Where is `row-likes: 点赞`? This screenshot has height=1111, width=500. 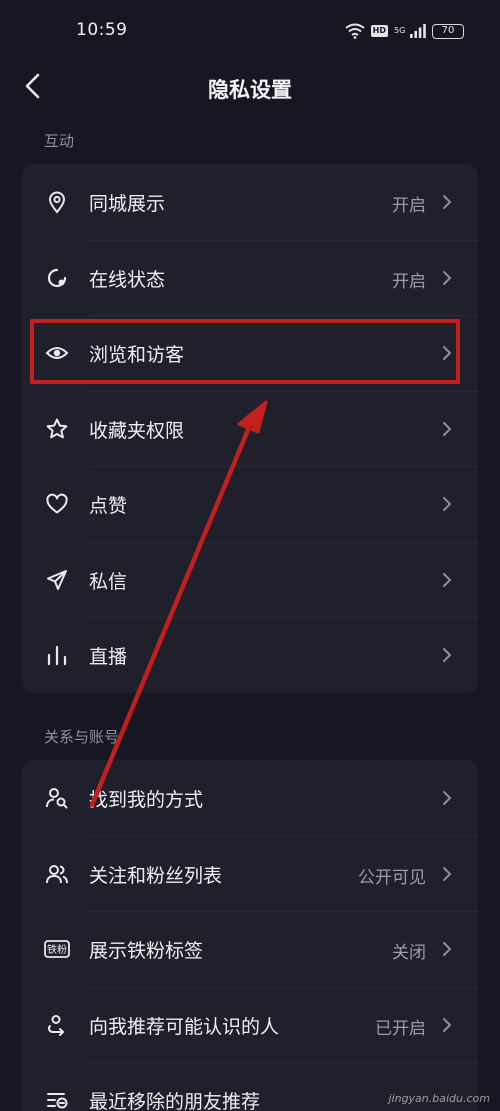 row-likes: 点赞 is located at coordinates (250, 504).